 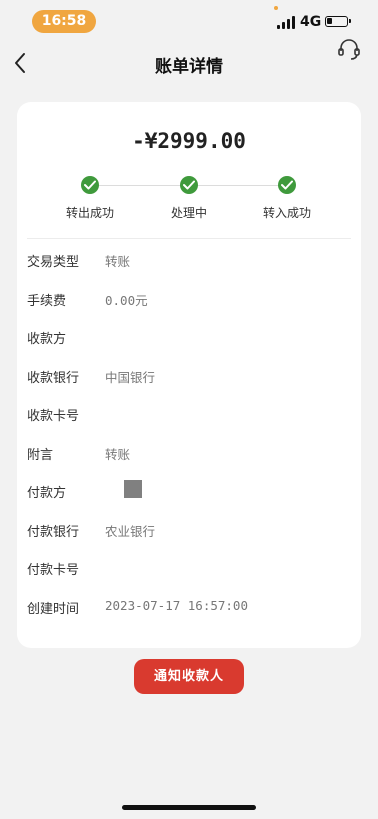 I want to click on step-label: 转入成功, so click(x=286, y=213).